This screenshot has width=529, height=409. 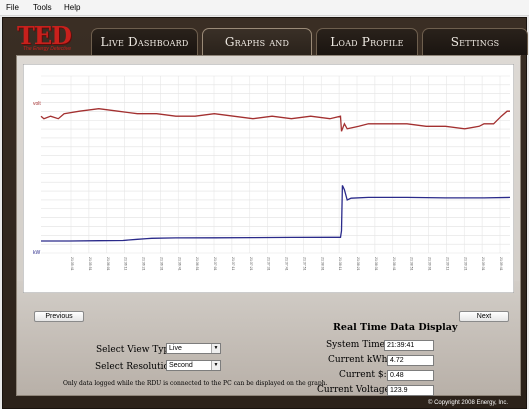 I want to click on x-tick-label: 21:39:31, so click(x=483, y=264).